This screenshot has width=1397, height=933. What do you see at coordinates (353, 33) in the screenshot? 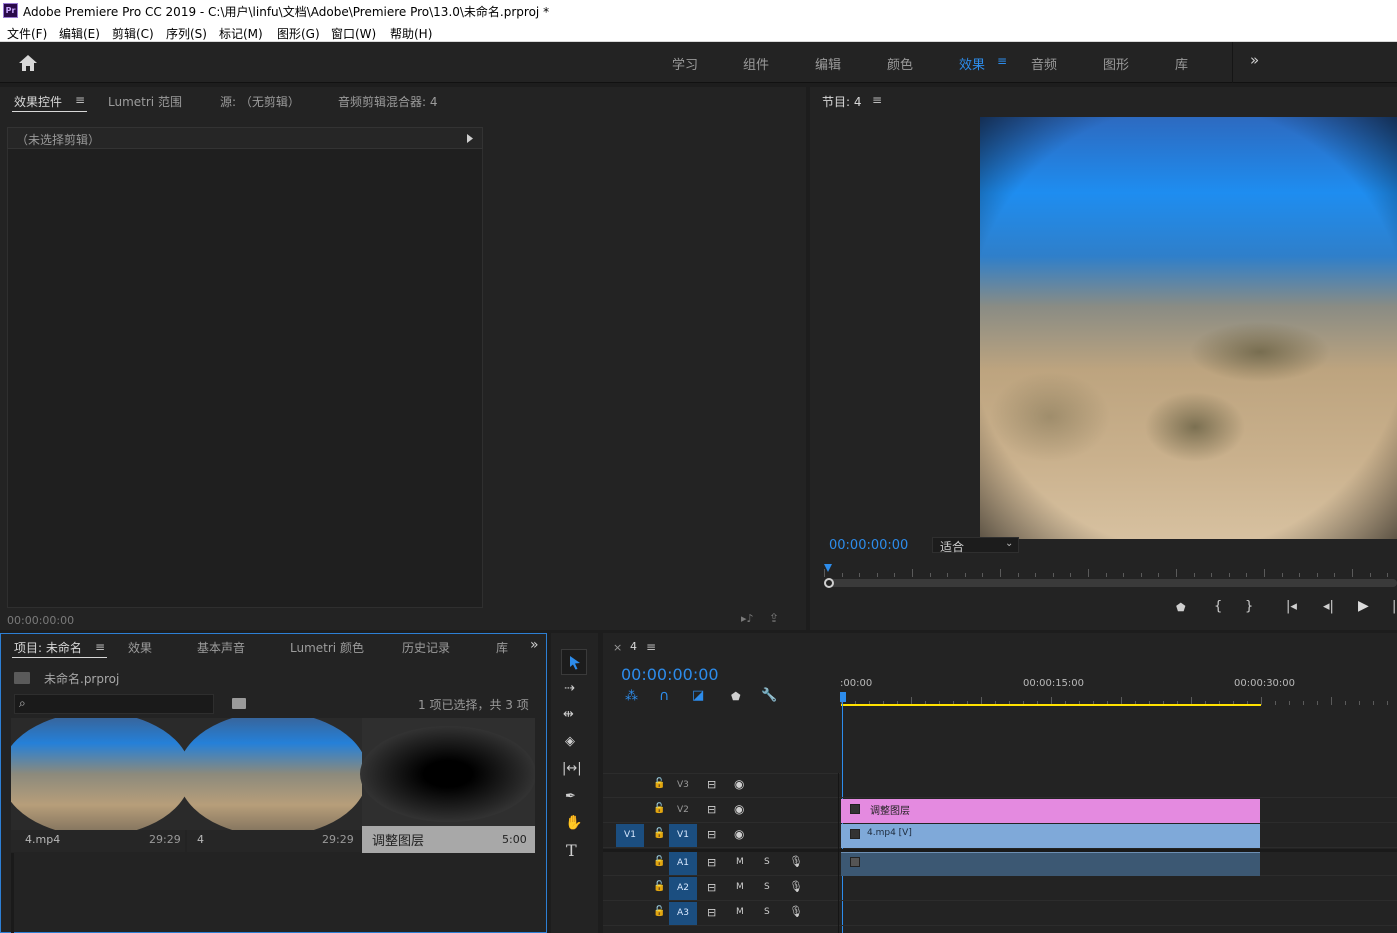
I see `menu-window: 窗口(W)` at bounding box center [353, 33].